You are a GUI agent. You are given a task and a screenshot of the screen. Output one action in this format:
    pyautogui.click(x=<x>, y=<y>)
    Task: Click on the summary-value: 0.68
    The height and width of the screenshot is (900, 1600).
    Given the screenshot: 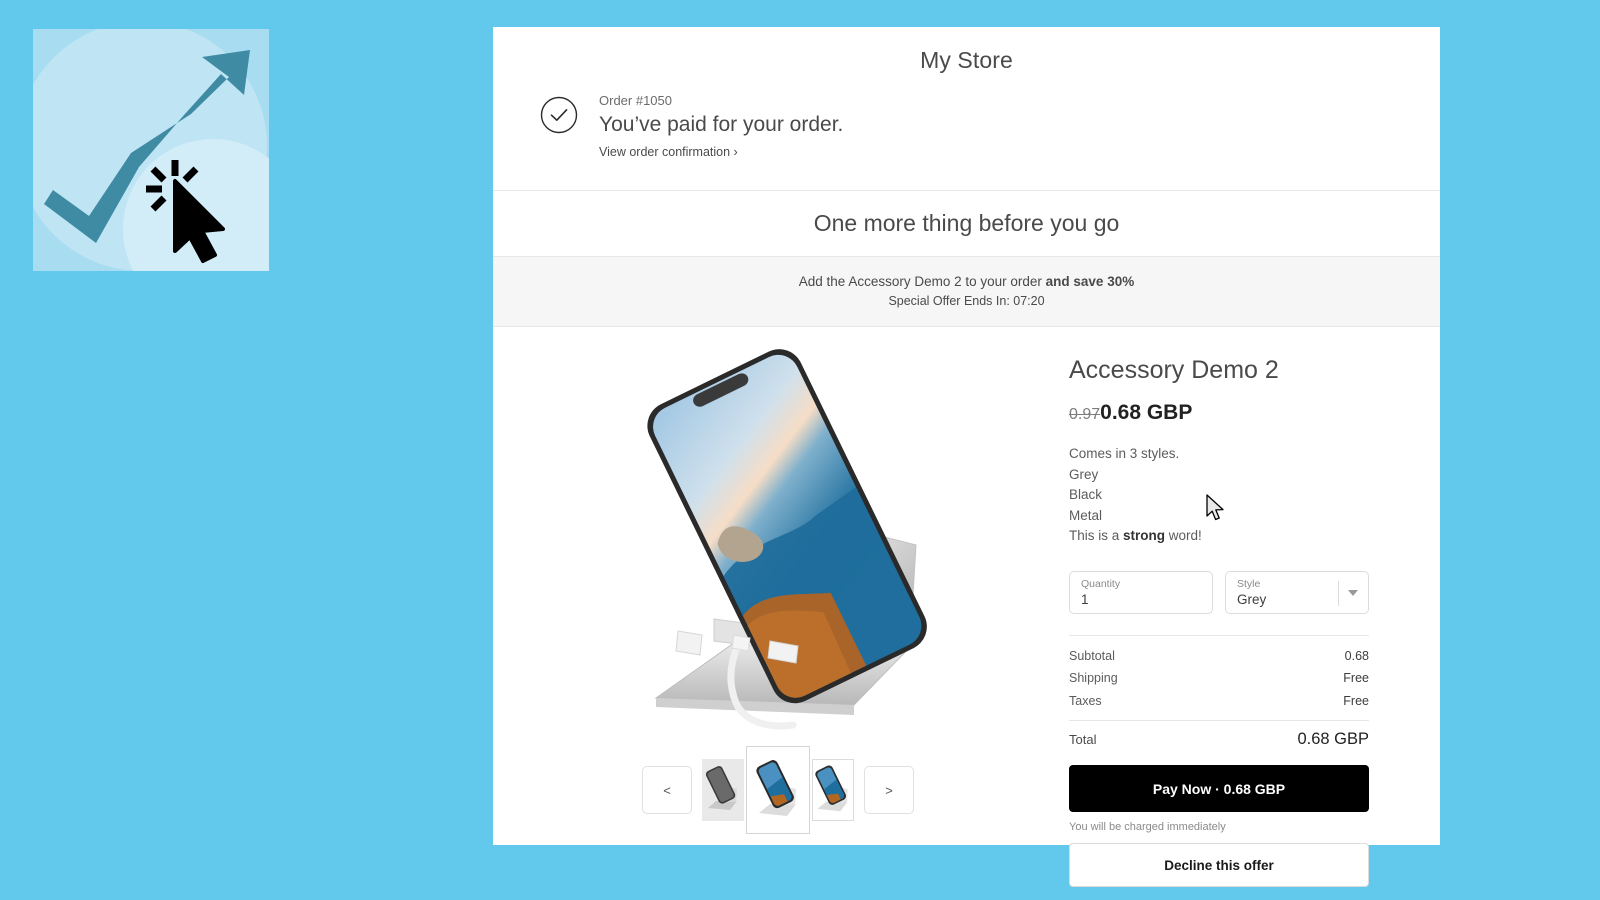 What is the action you would take?
    pyautogui.click(x=1356, y=655)
    